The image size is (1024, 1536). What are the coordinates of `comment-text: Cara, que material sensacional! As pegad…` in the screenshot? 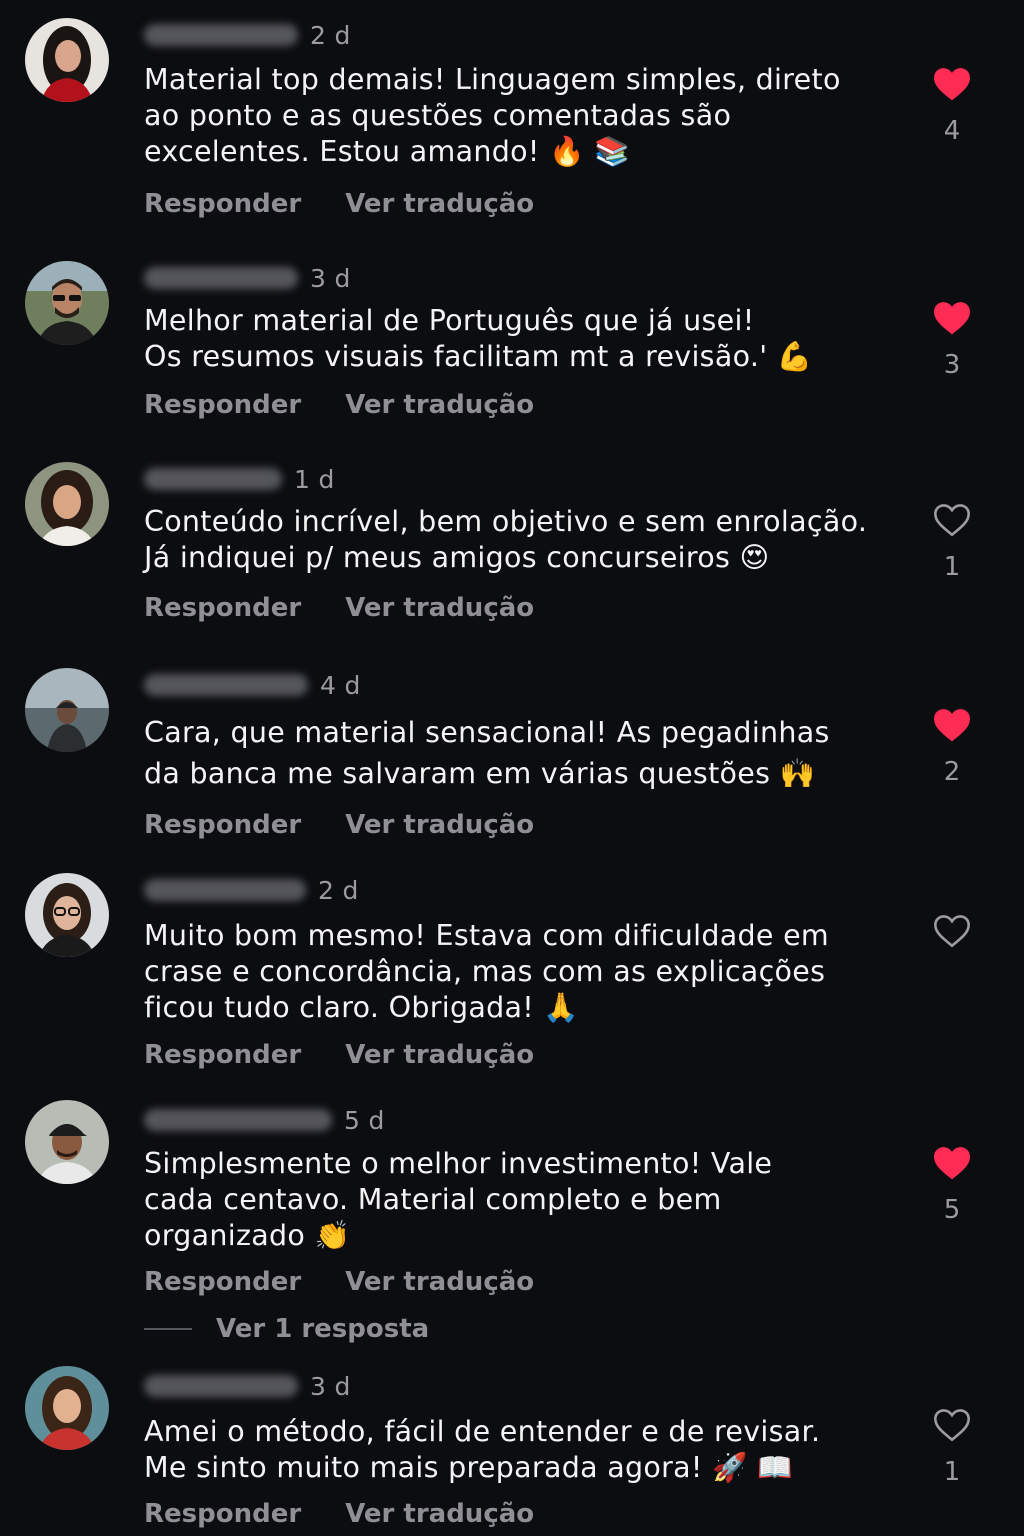 It's located at (504, 753).